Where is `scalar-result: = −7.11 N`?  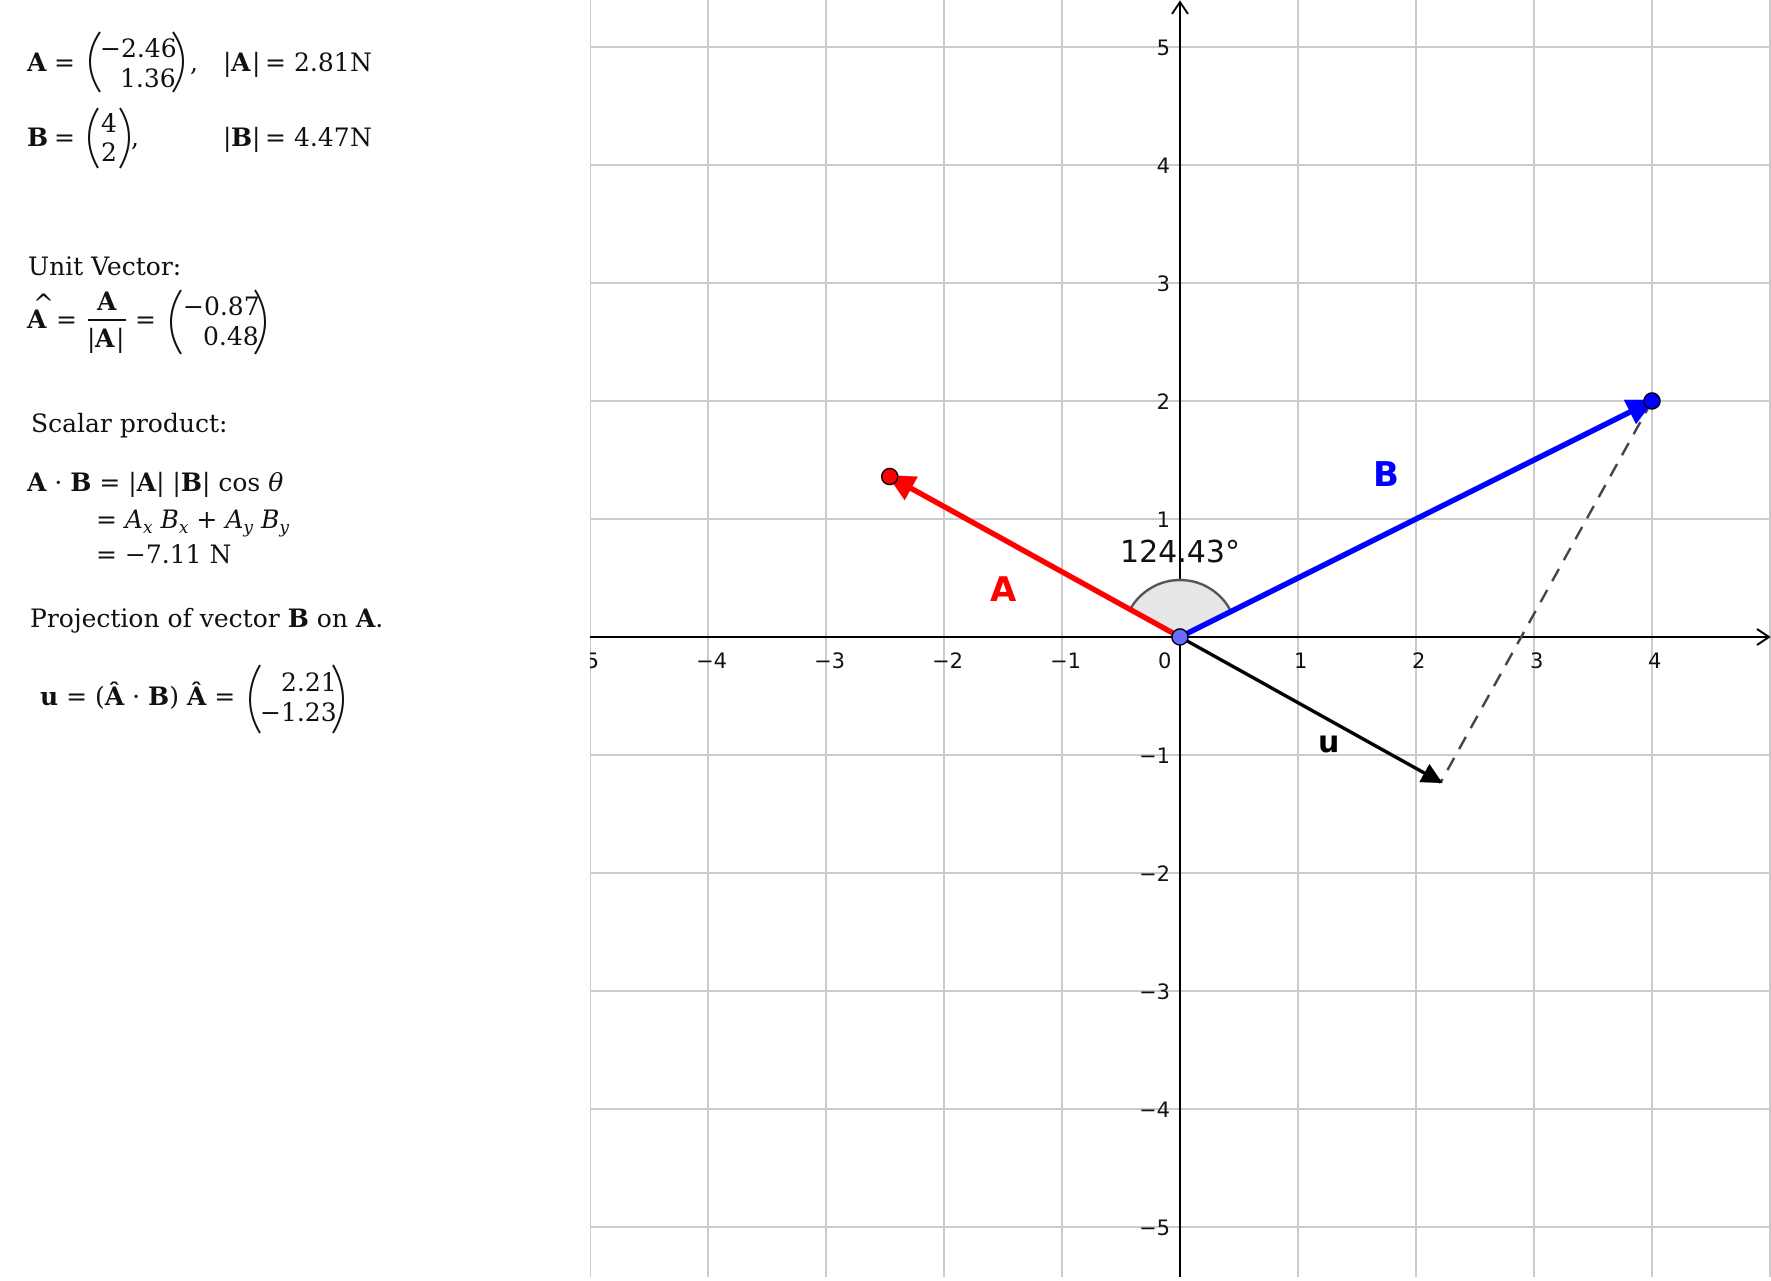
scalar-result: = −7.11 N is located at coordinates (163, 554).